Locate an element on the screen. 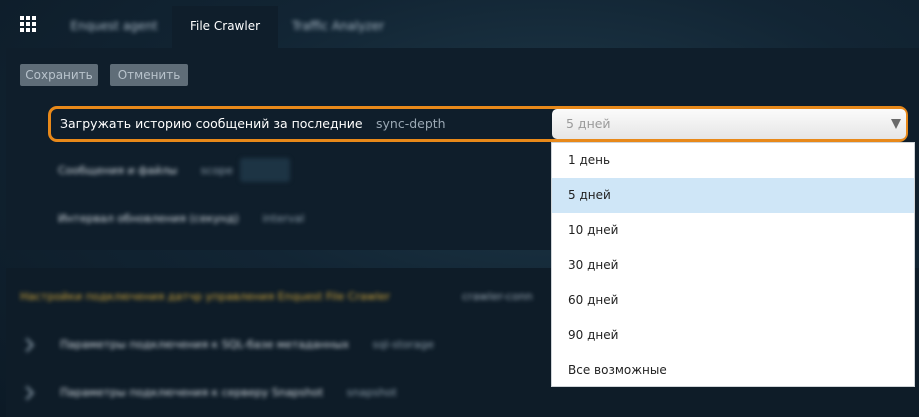  apps-grid-icon is located at coordinates (28, 24).